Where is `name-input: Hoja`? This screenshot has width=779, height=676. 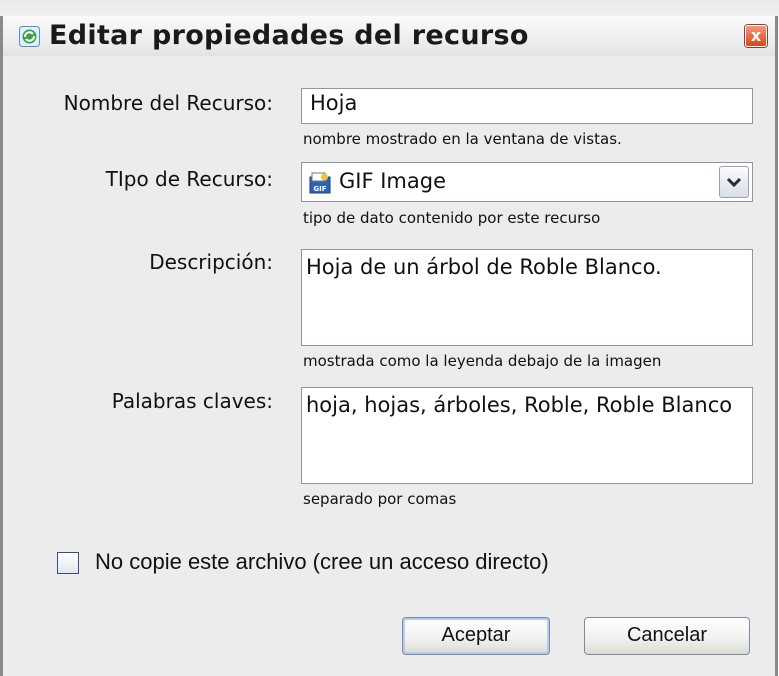 name-input: Hoja is located at coordinates (527, 106).